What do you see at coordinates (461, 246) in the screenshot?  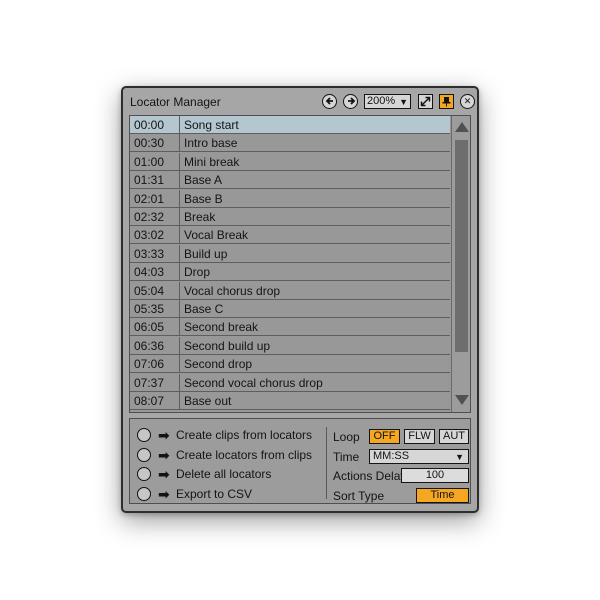 I see `scroll-thumb` at bounding box center [461, 246].